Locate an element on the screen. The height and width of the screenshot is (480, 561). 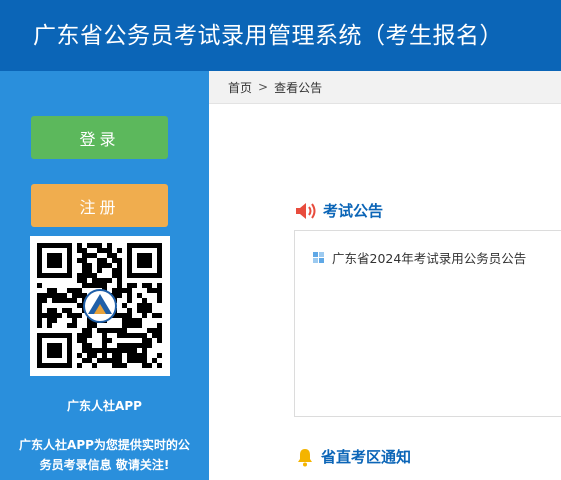
province-notice-header: 省直考区通知 is located at coordinates (353, 456).